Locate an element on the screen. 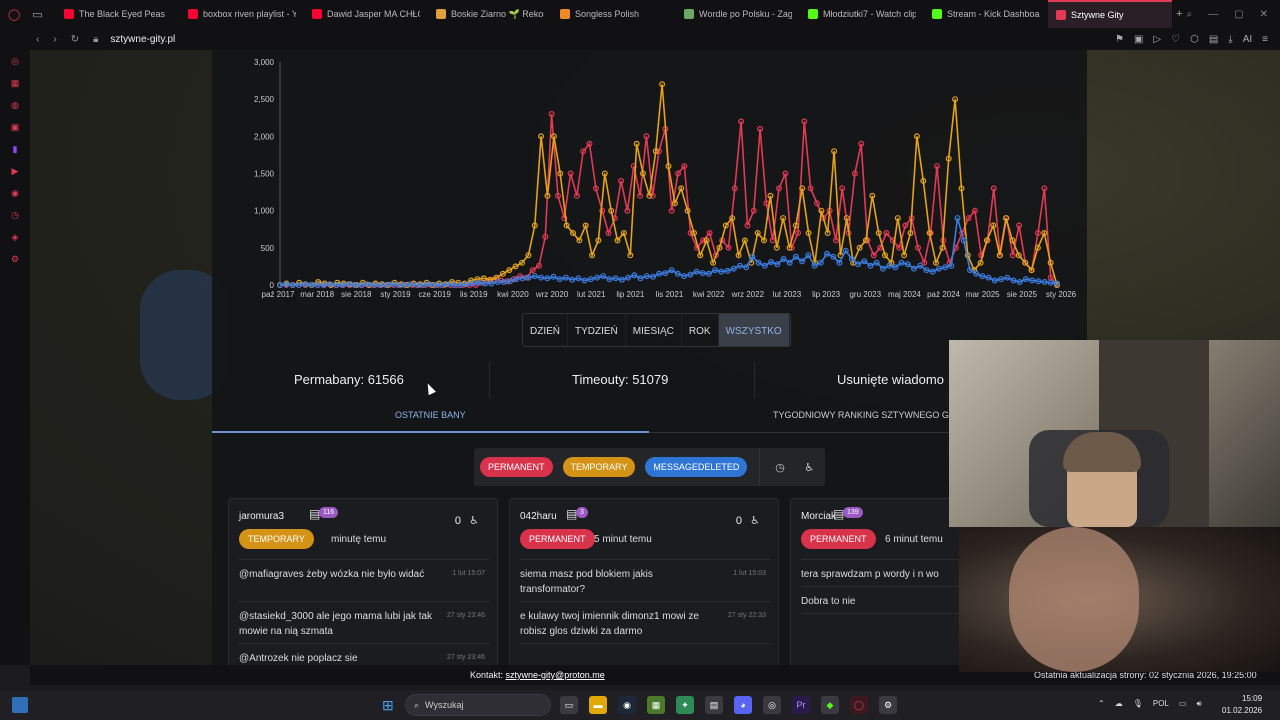 The width and height of the screenshot is (1280, 720). steam-icon: ◉ is located at coordinates (627, 705).